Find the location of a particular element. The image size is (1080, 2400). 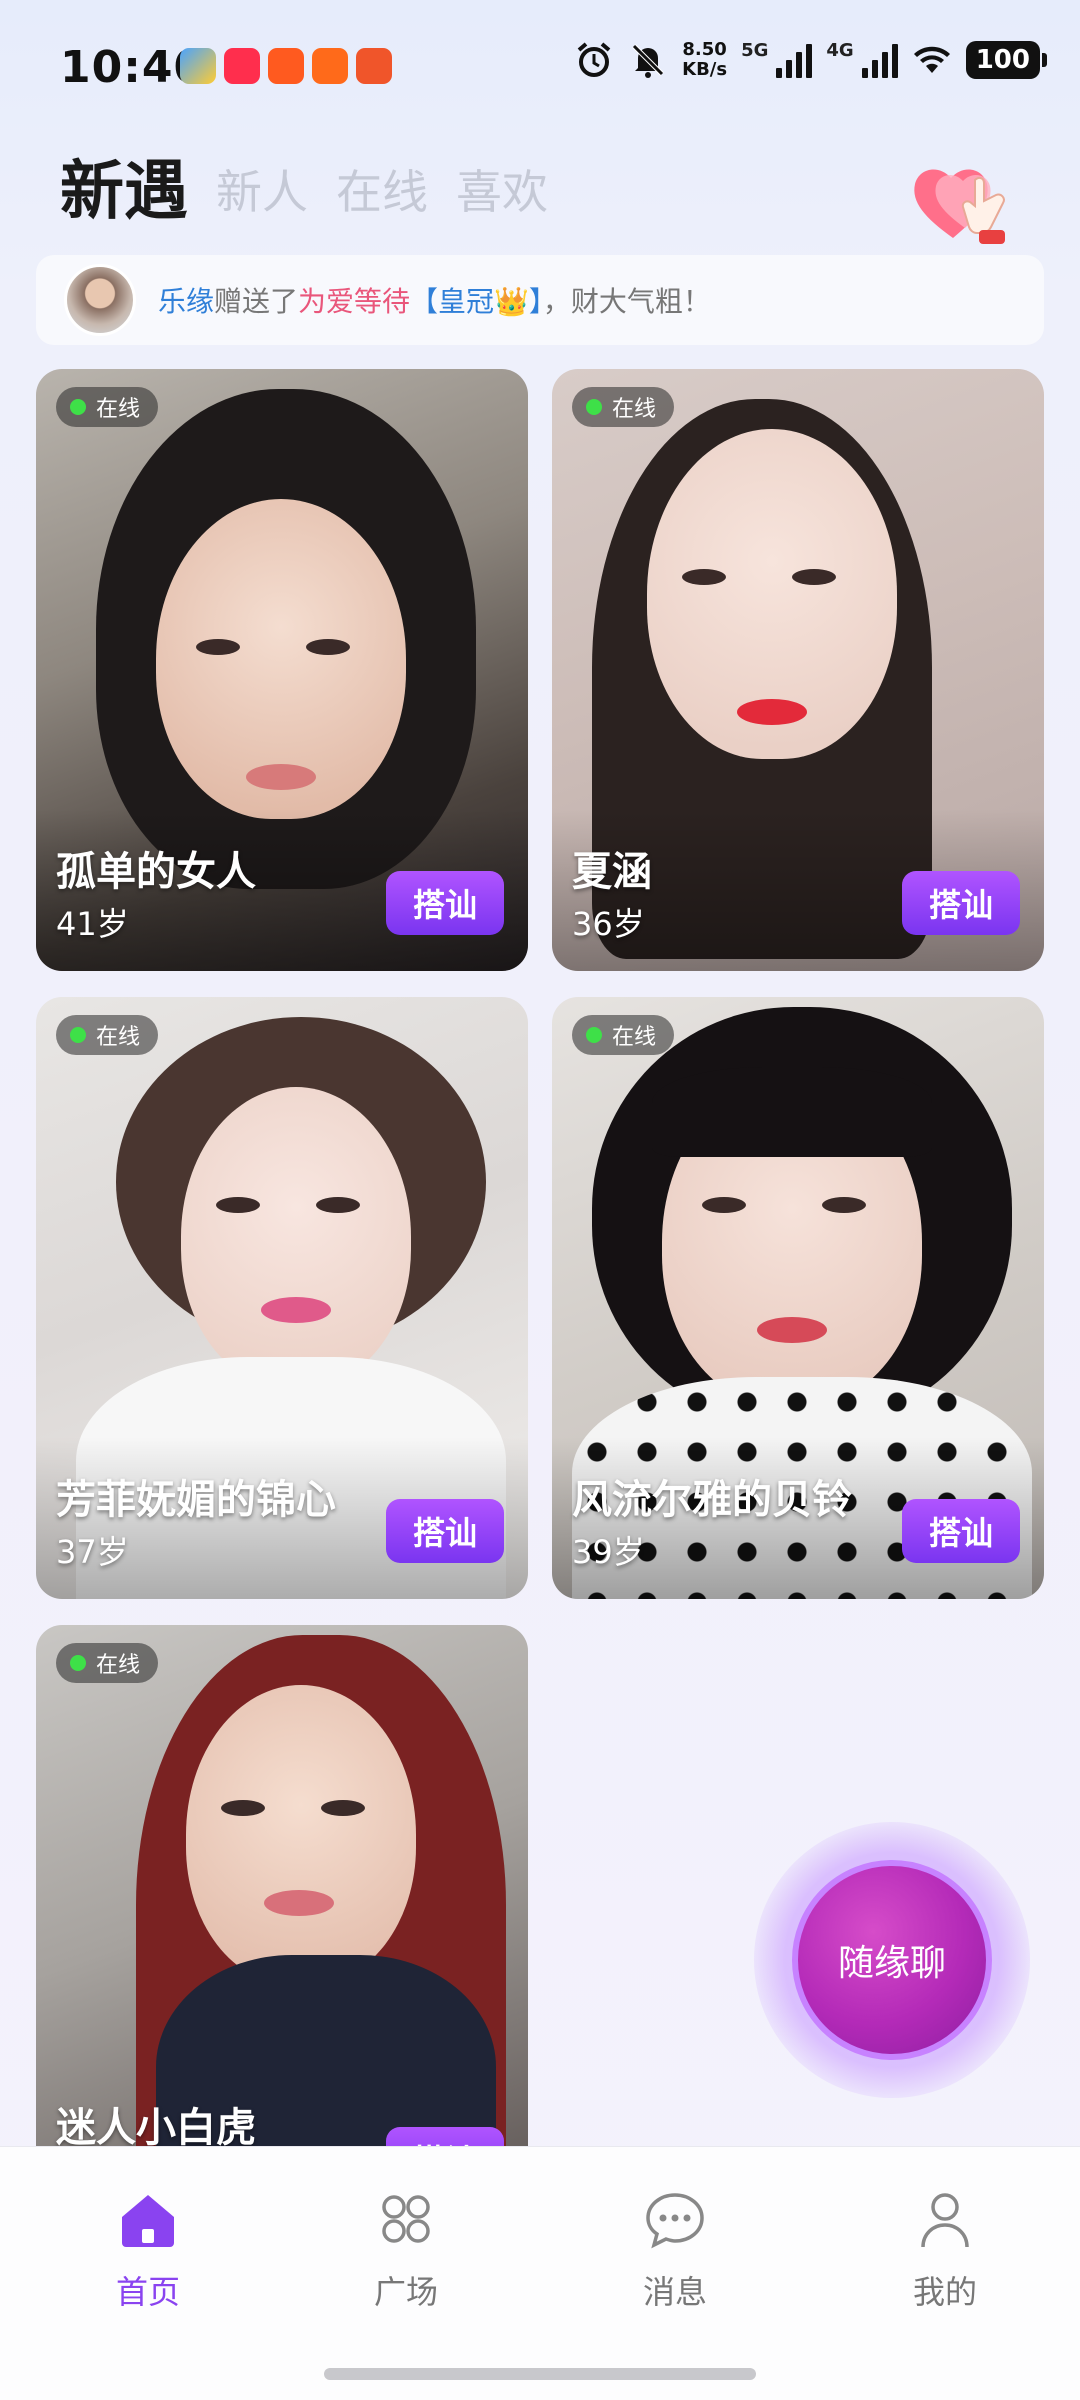

random-chat-button: 随缘聊 is located at coordinates (892, 1960).